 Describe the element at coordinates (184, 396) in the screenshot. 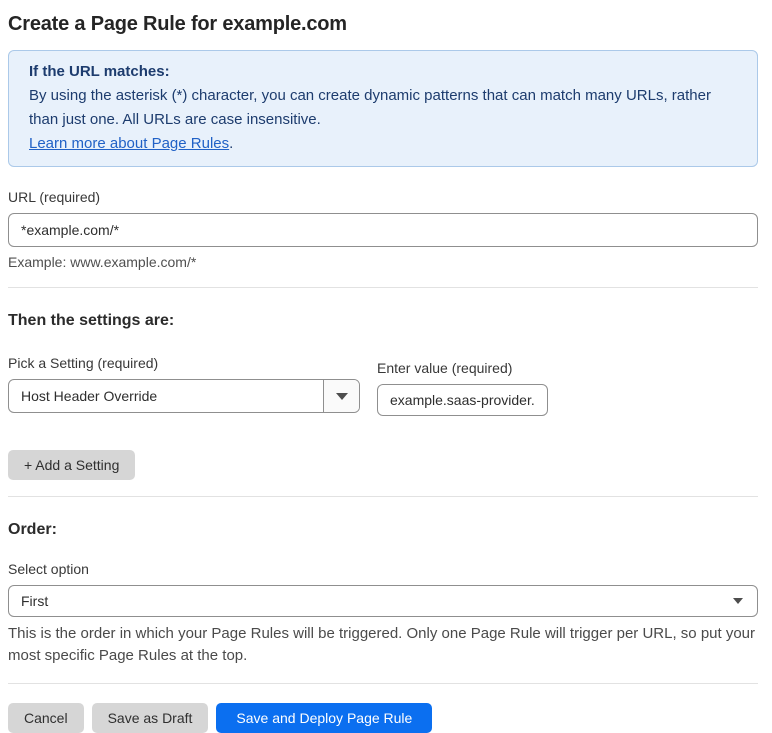

I see `setting-select: Host Header Override` at that location.